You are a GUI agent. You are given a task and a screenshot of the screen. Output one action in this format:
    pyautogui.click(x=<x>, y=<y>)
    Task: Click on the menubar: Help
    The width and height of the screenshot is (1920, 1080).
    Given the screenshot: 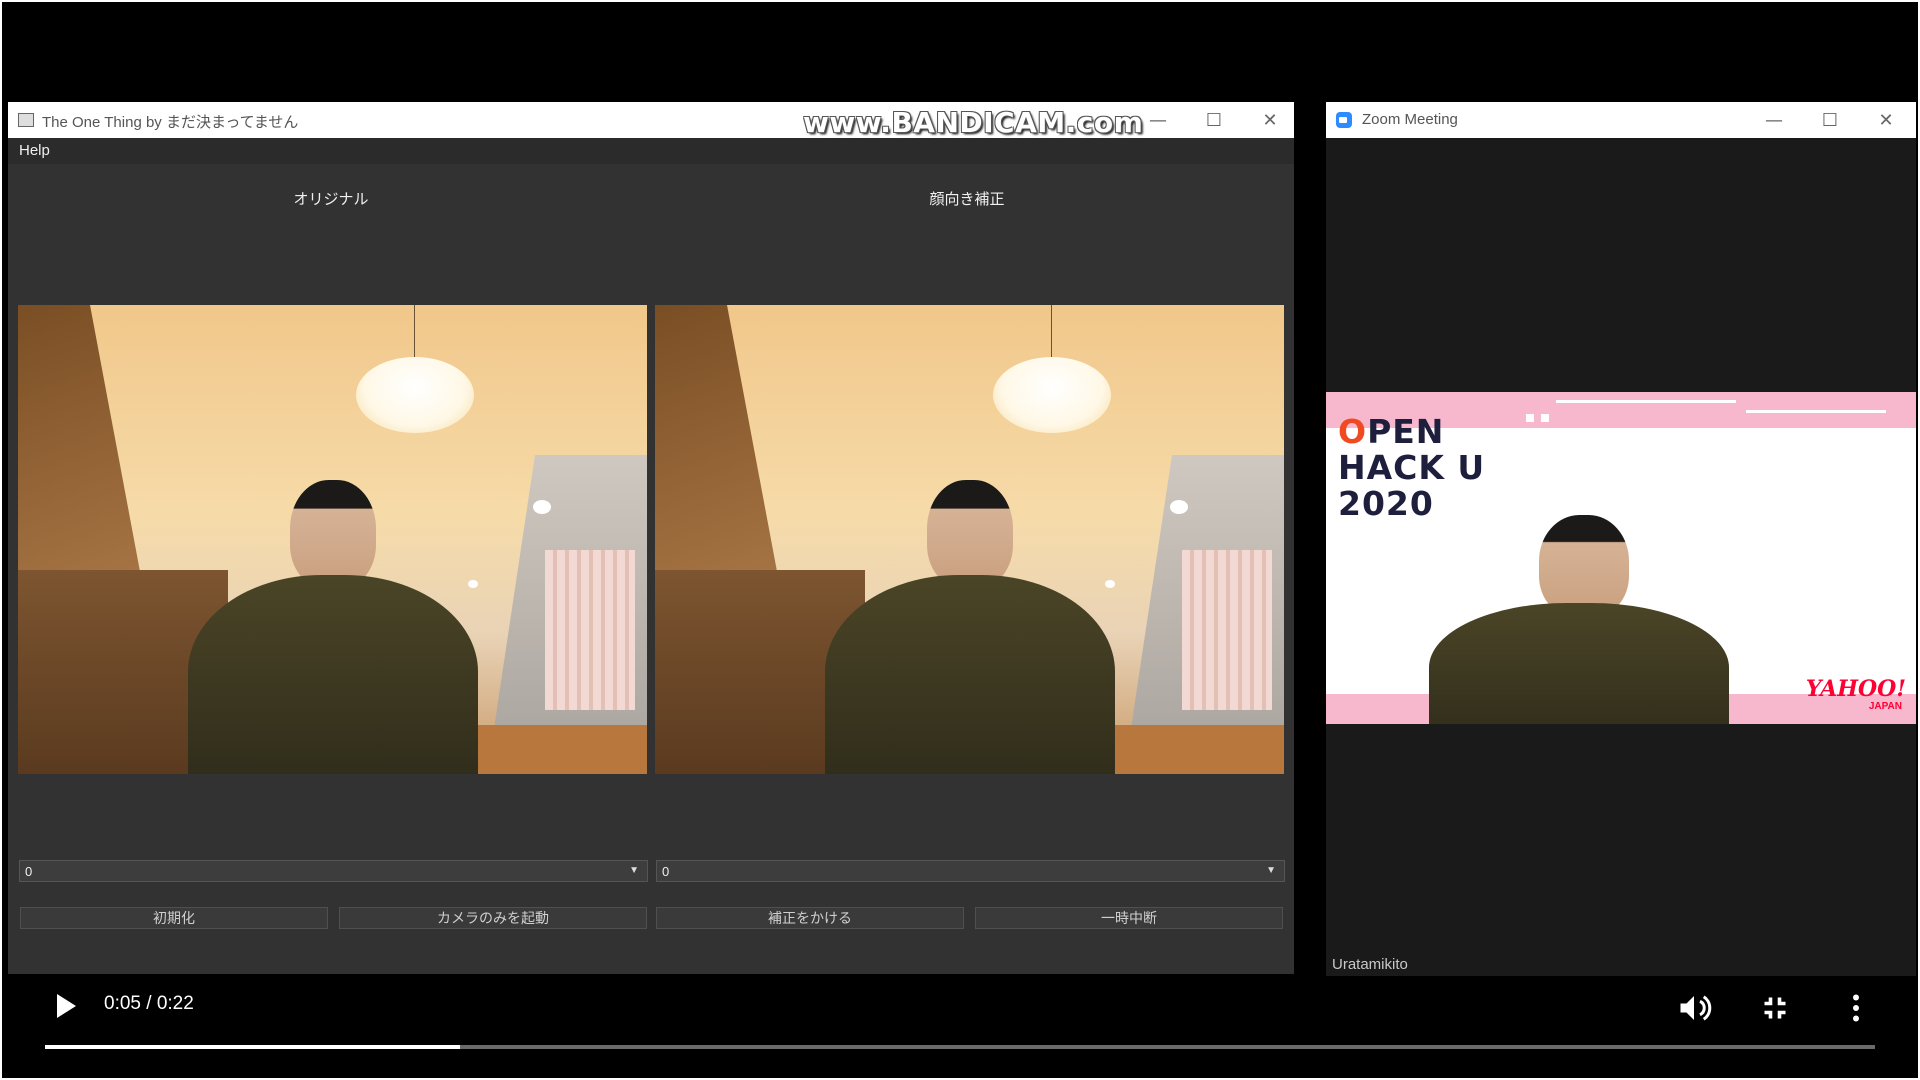 What is the action you would take?
    pyautogui.click(x=651, y=151)
    